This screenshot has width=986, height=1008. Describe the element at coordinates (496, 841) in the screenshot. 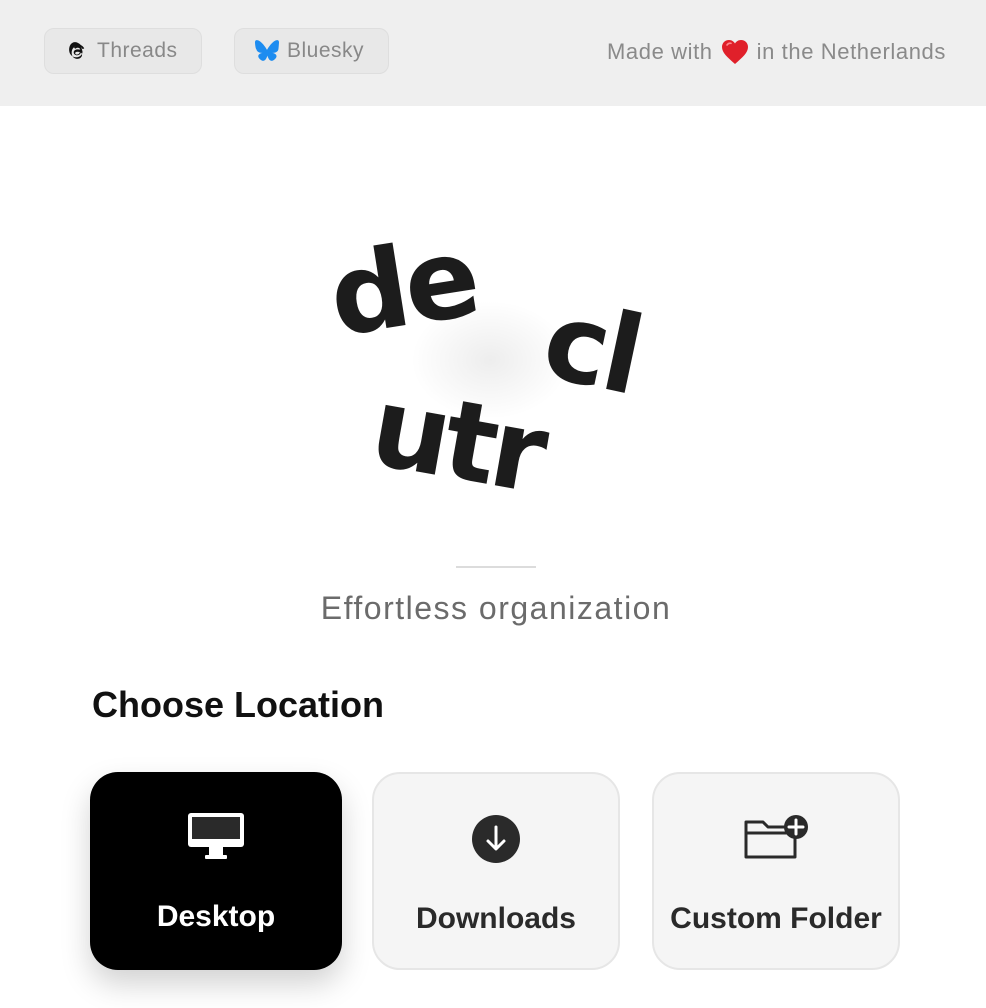

I see `download-arrow-icon` at that location.